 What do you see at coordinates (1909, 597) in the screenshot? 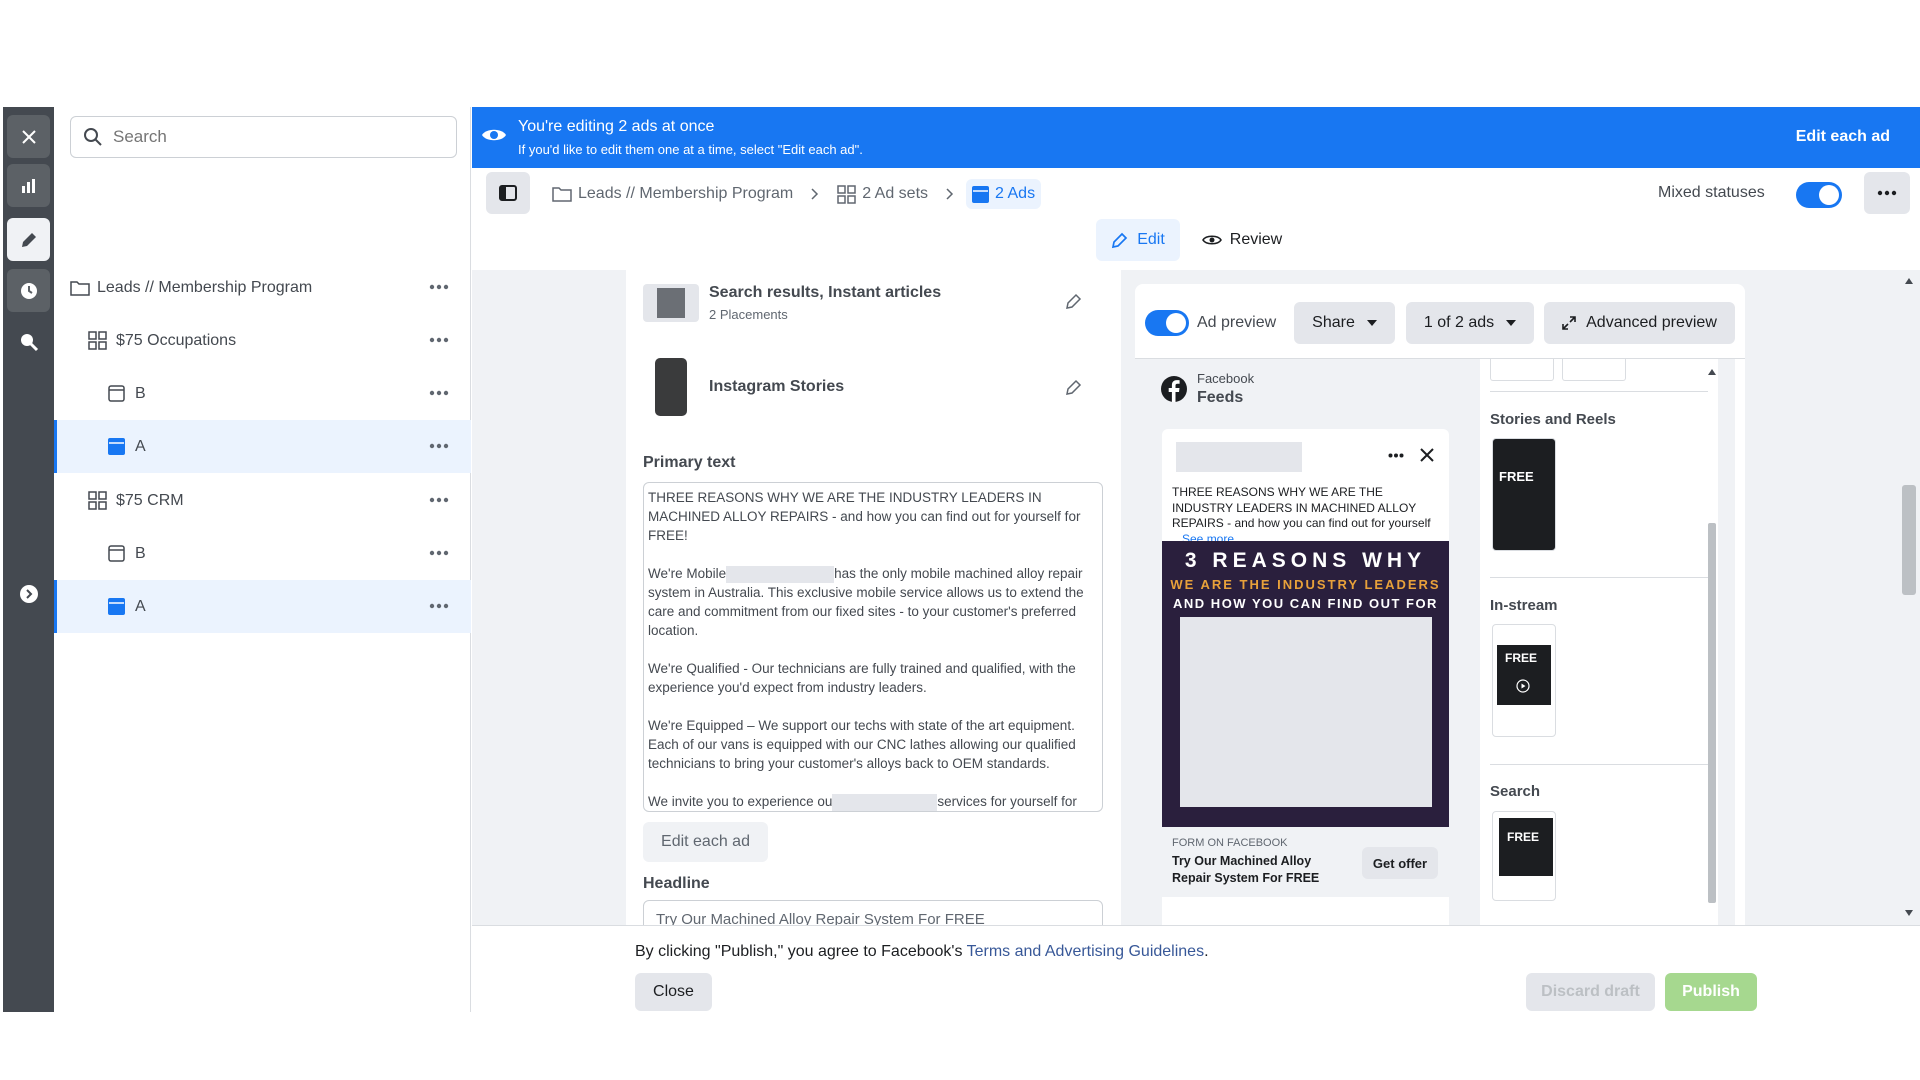
I see `content-scrollbar` at bounding box center [1909, 597].